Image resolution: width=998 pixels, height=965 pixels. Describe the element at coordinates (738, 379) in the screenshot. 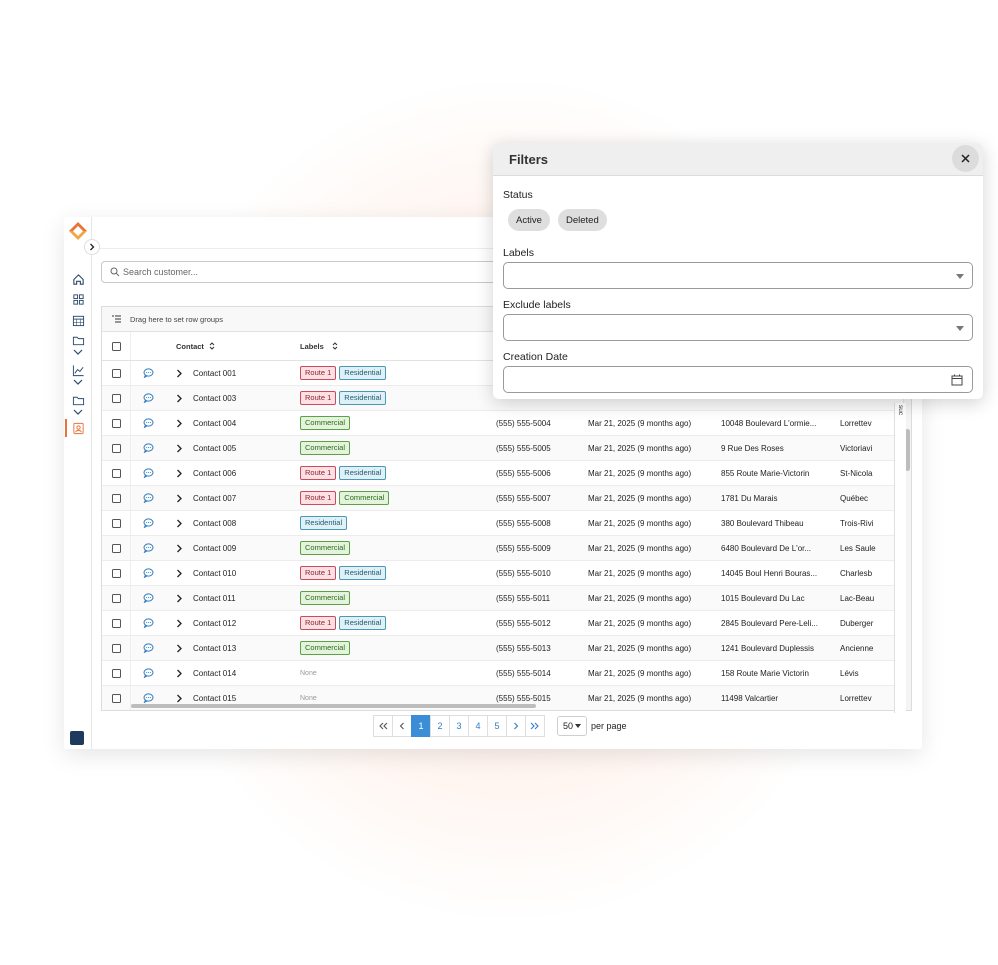

I see `creation-date-input` at that location.